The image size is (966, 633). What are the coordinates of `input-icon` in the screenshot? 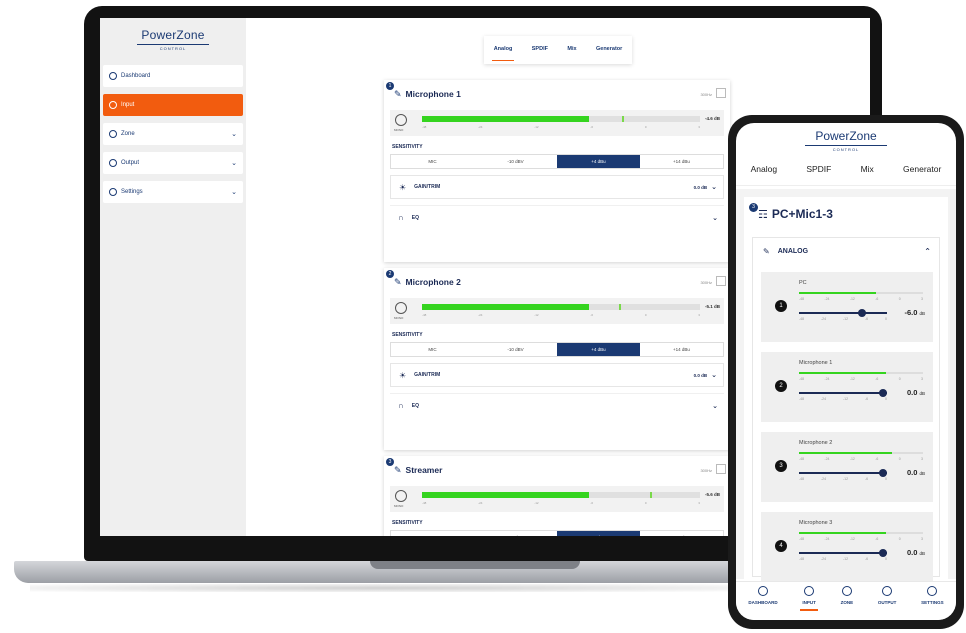 It's located at (113, 105).